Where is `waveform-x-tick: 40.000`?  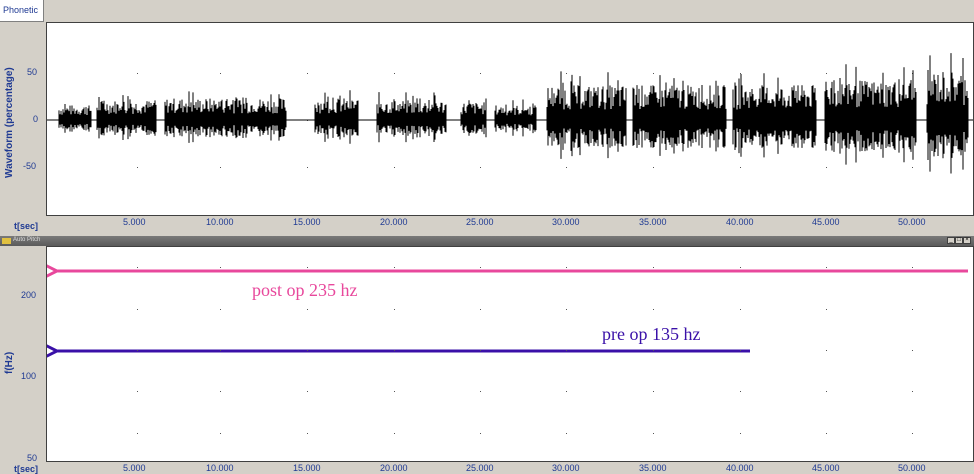
waveform-x-tick: 40.000 is located at coordinates (740, 222).